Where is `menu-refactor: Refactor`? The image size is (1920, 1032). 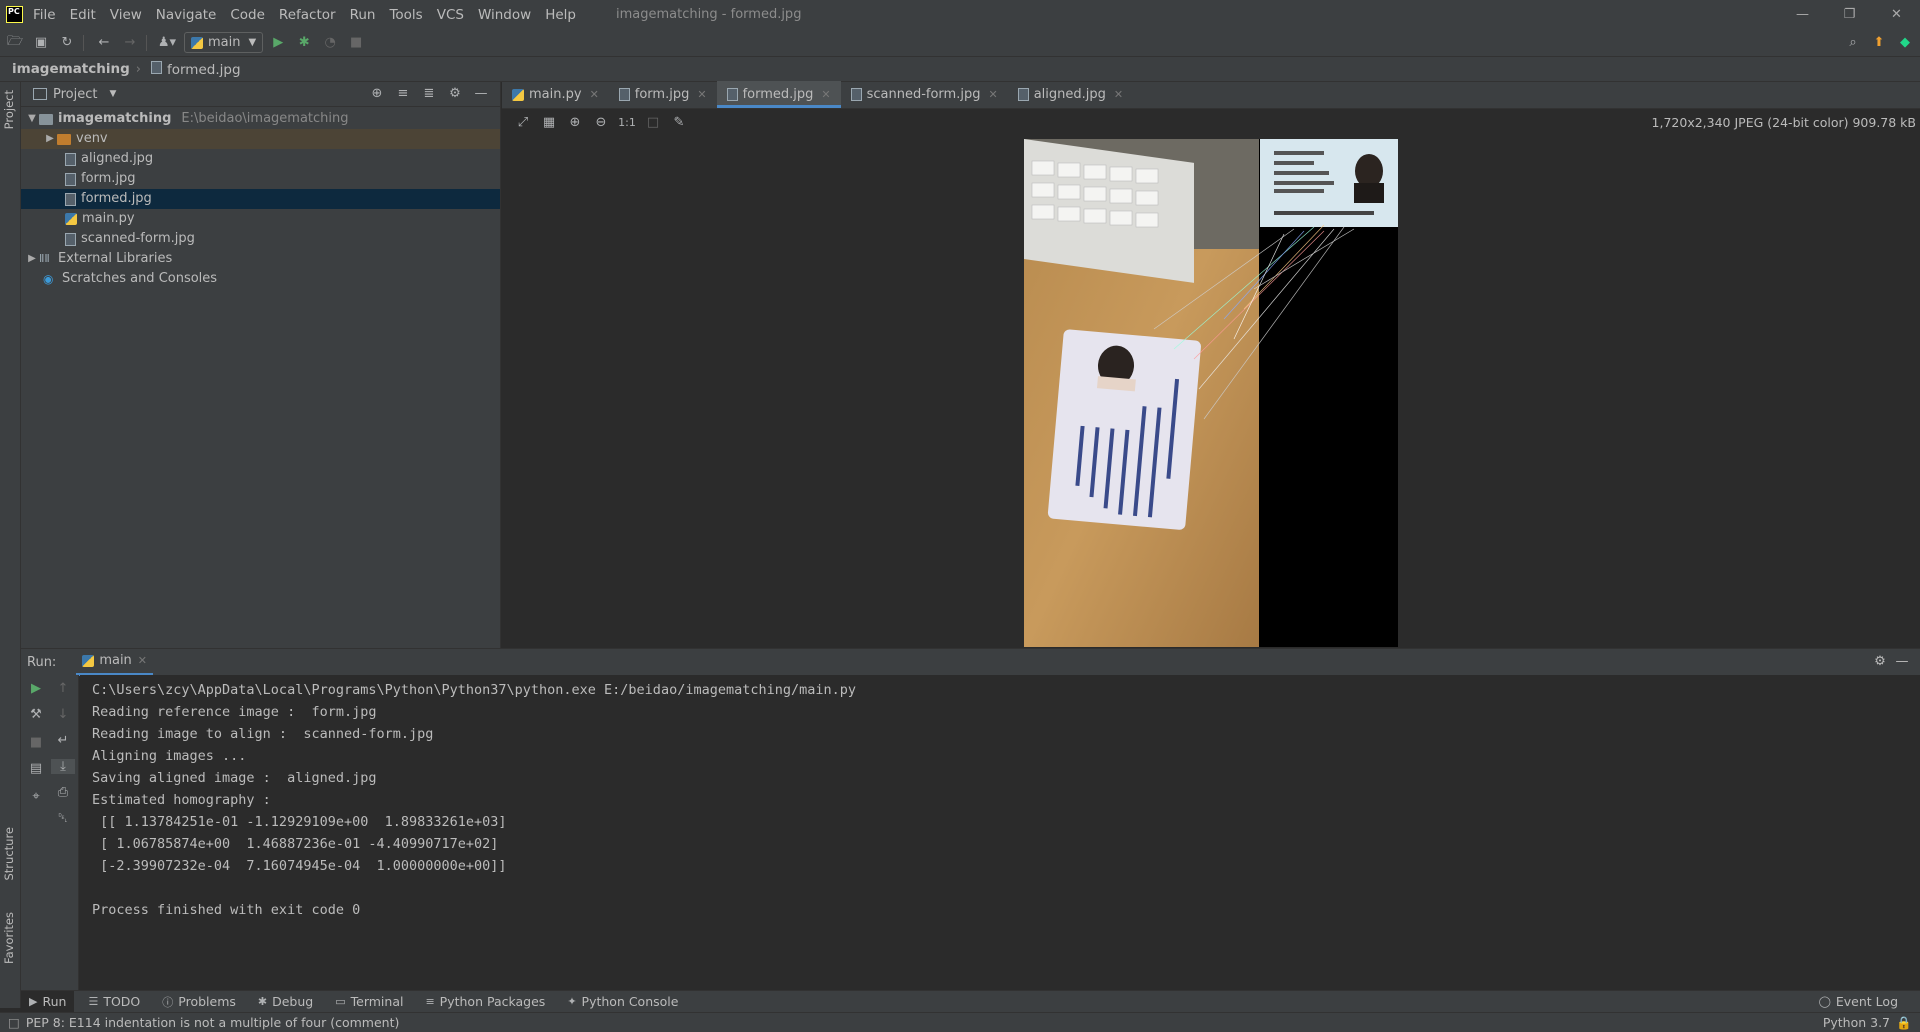 menu-refactor: Refactor is located at coordinates (307, 15).